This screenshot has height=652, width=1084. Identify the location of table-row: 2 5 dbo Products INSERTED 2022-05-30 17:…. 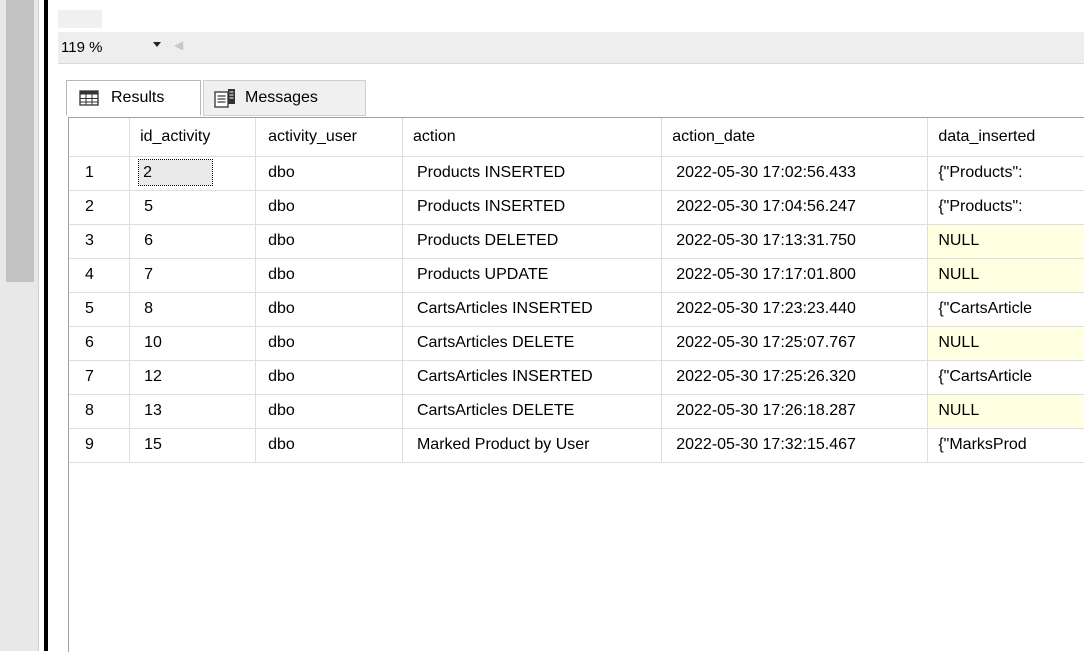
(576, 207).